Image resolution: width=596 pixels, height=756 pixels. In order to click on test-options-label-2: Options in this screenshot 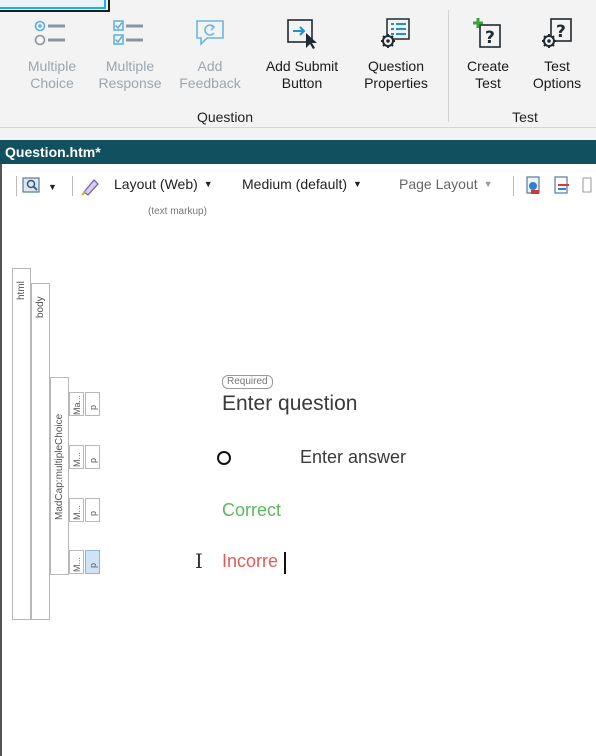, I will do `click(557, 83)`.